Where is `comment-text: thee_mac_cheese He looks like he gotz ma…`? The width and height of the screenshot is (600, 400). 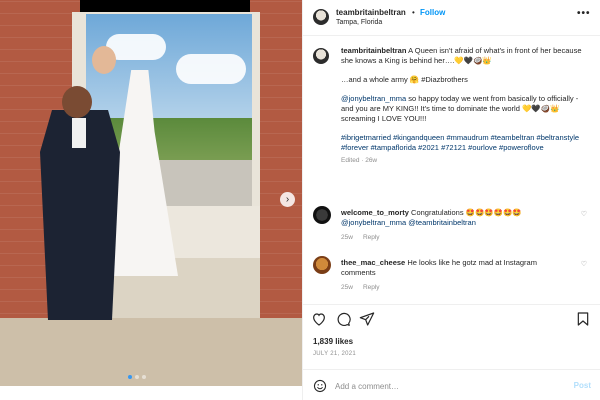
comment-text: thee_mac_cheese He looks like he gotz ma… is located at coordinates (456, 268).